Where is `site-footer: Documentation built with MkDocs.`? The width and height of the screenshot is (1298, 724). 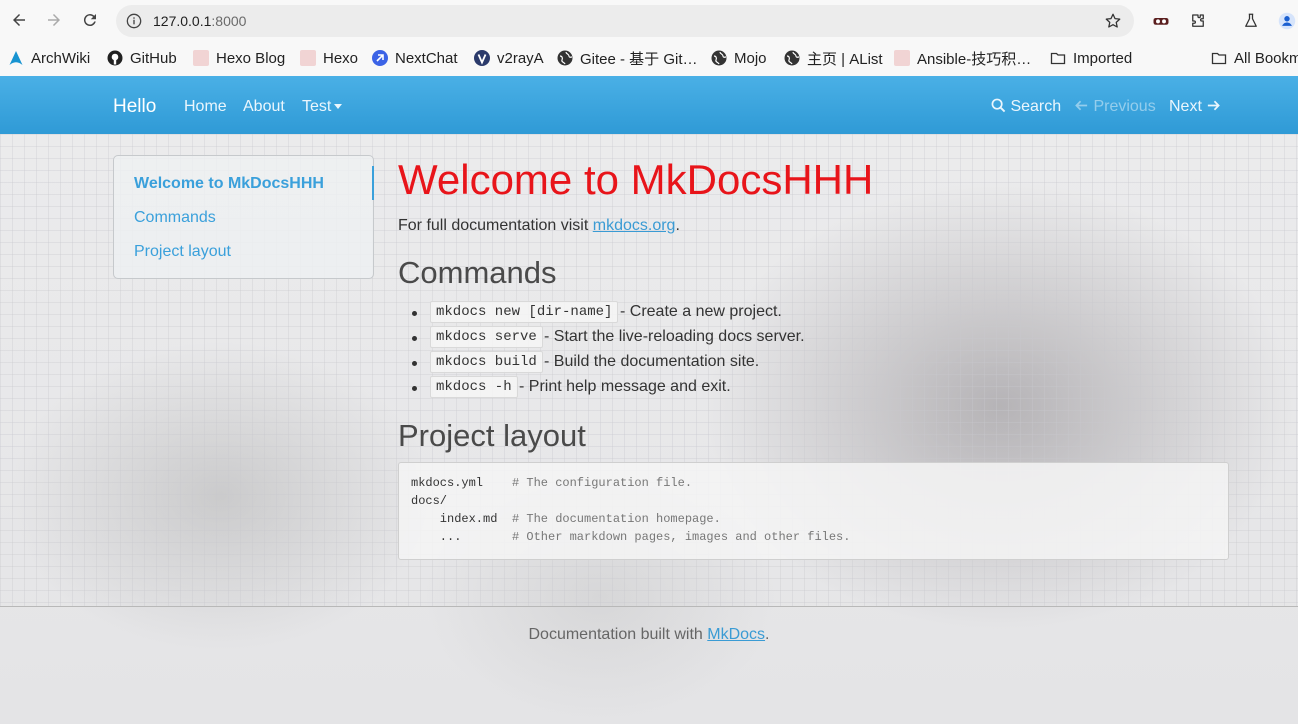
site-footer: Documentation built with MkDocs. is located at coordinates (649, 635).